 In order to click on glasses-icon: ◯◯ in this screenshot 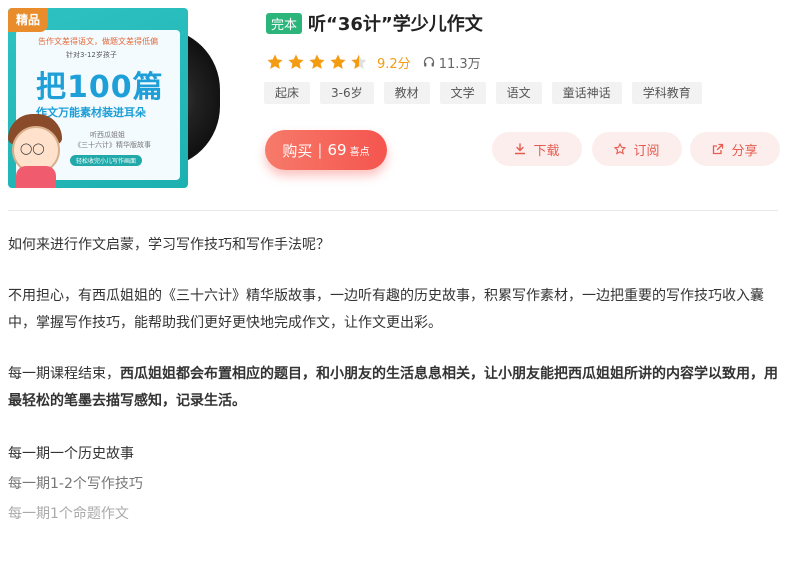, I will do `click(32, 148)`.